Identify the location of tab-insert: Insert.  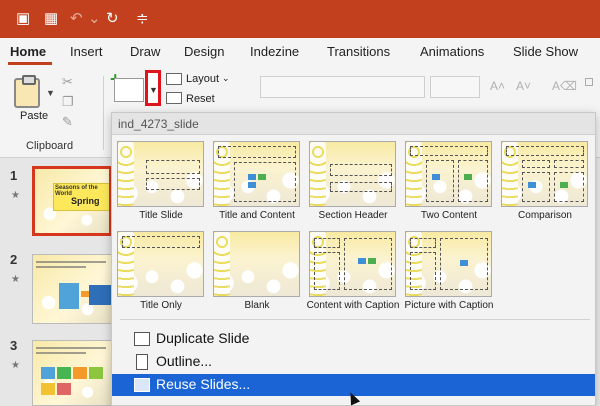
(86, 51).